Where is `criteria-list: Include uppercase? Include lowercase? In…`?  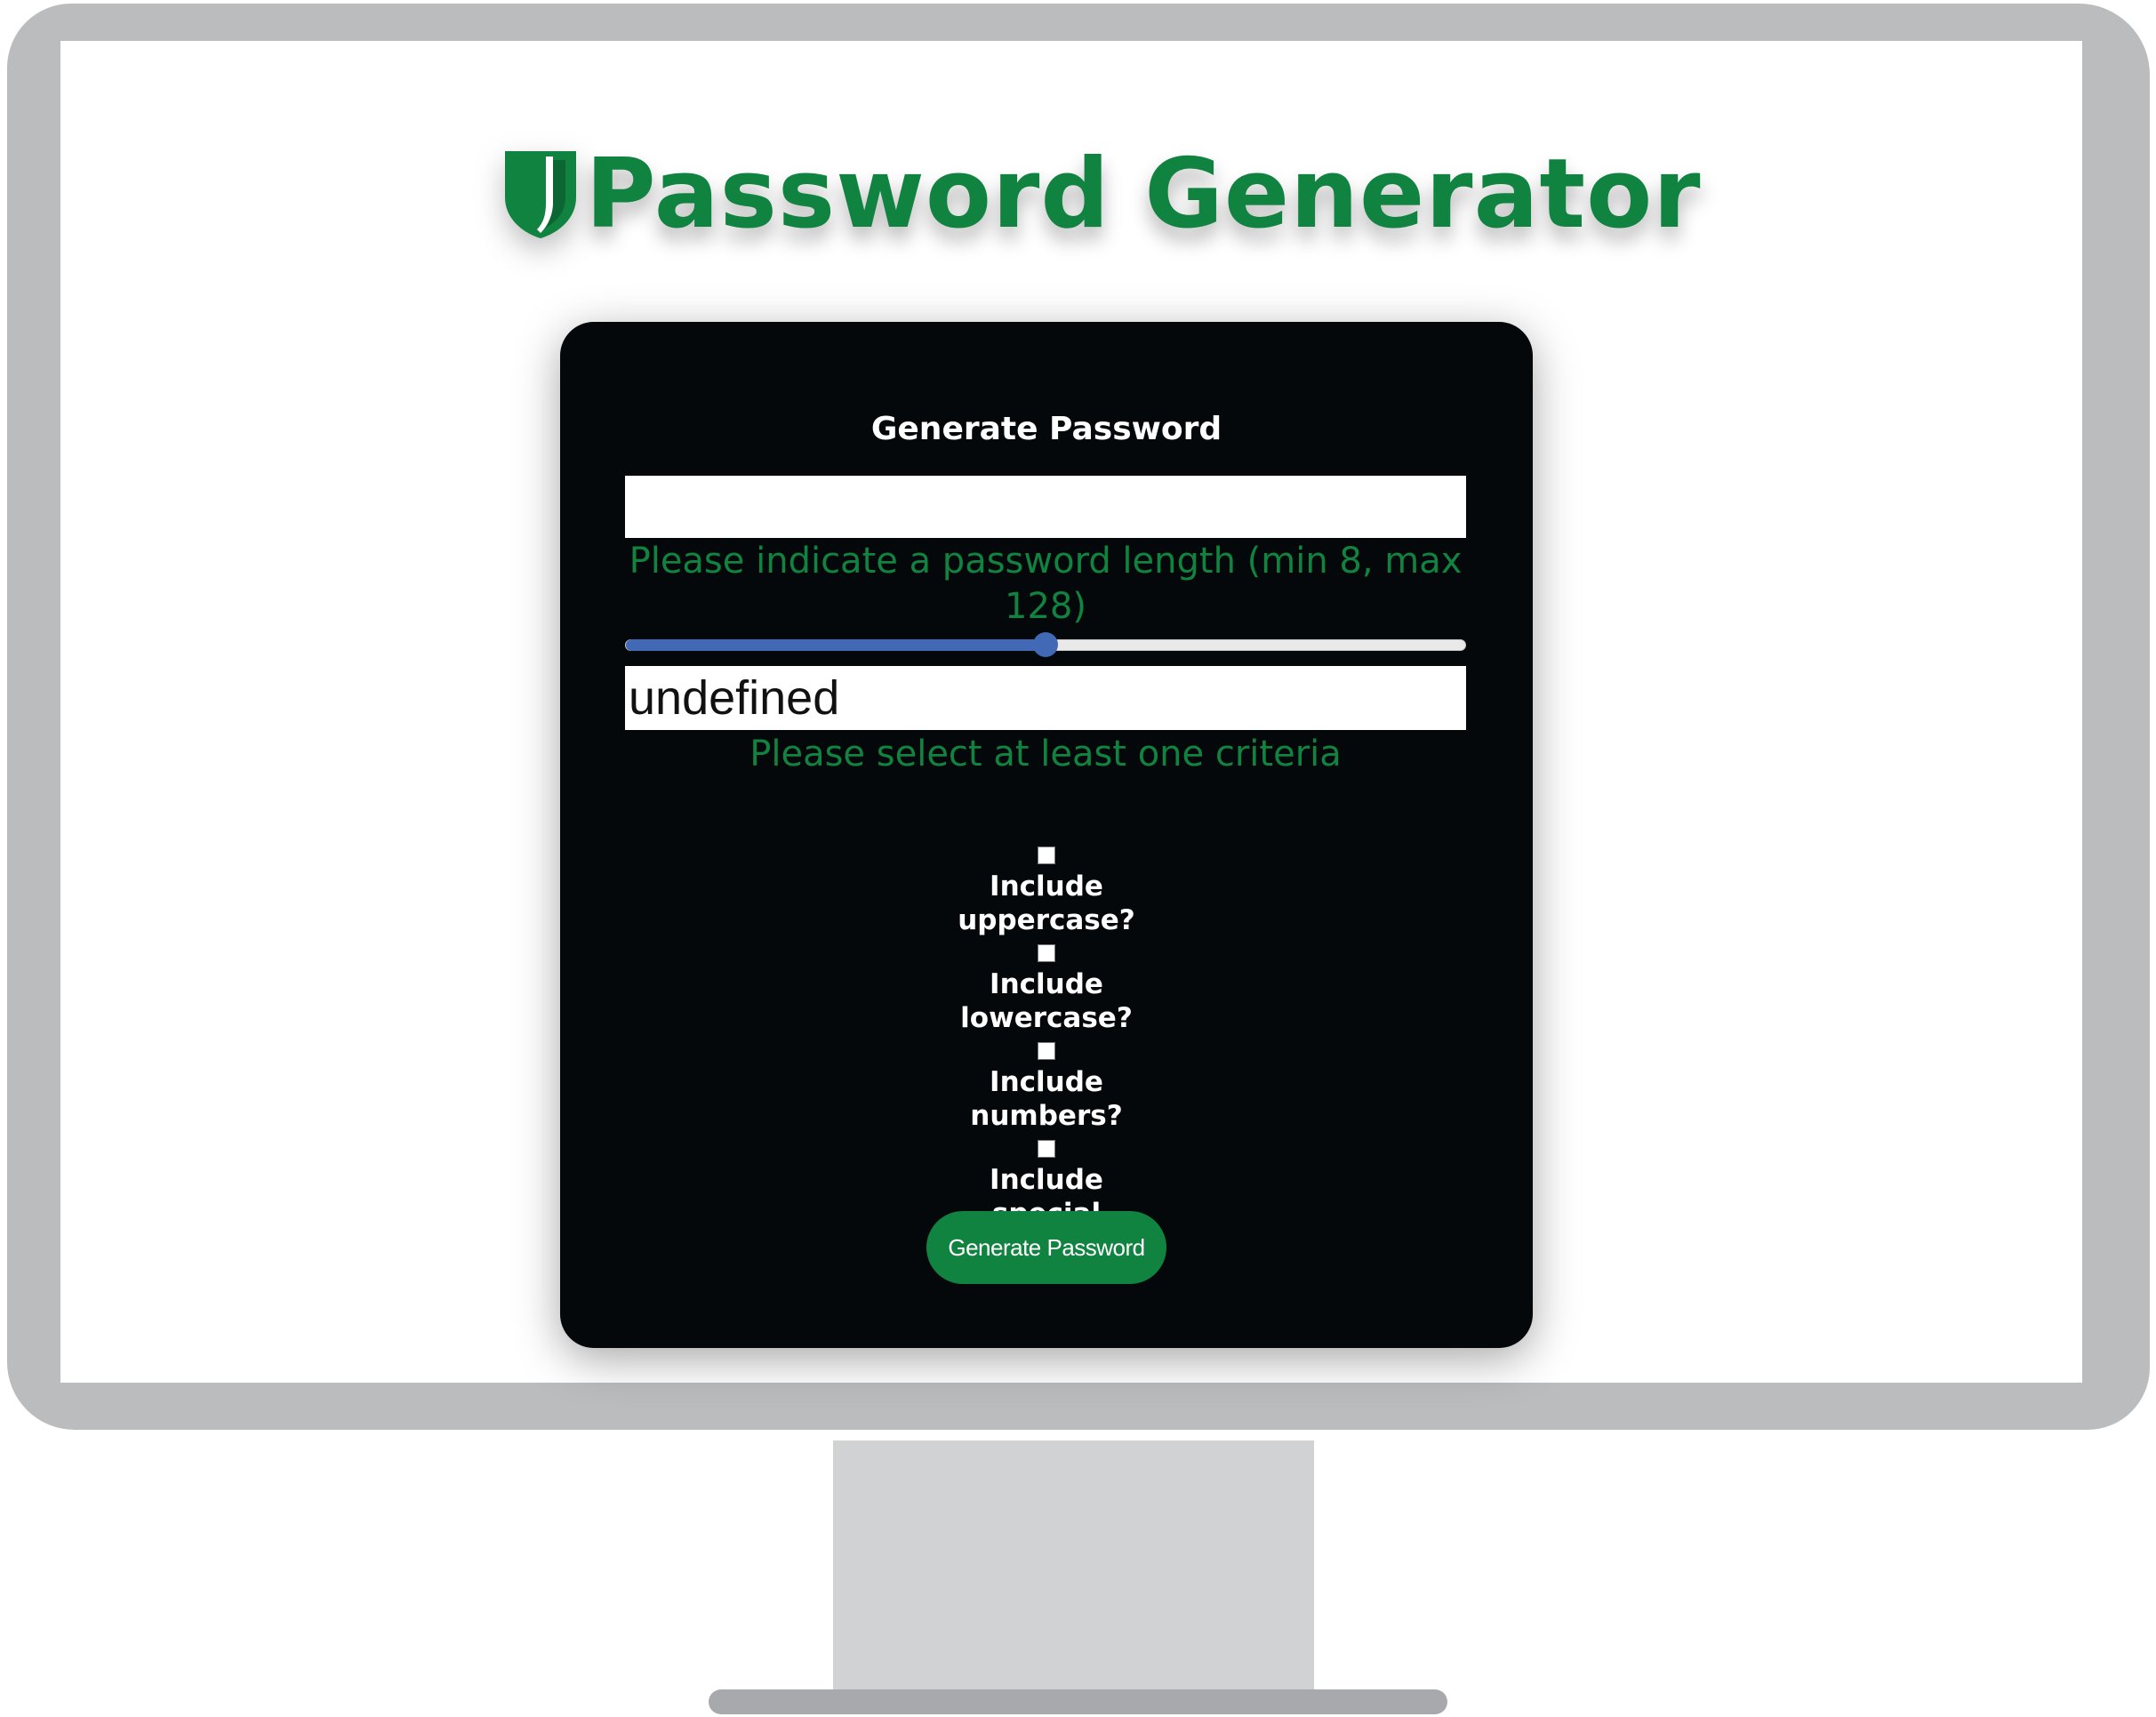
criteria-list: Include uppercase? Include lowercase? In… is located at coordinates (1046, 1059).